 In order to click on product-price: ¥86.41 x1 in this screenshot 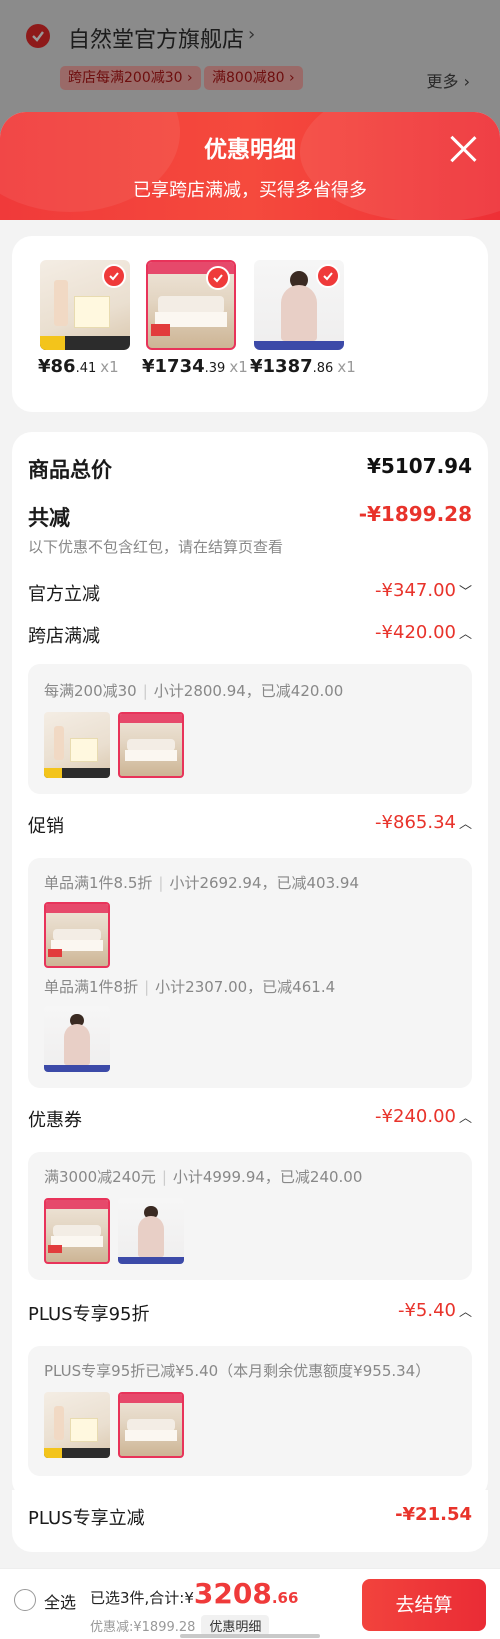, I will do `click(78, 366)`.